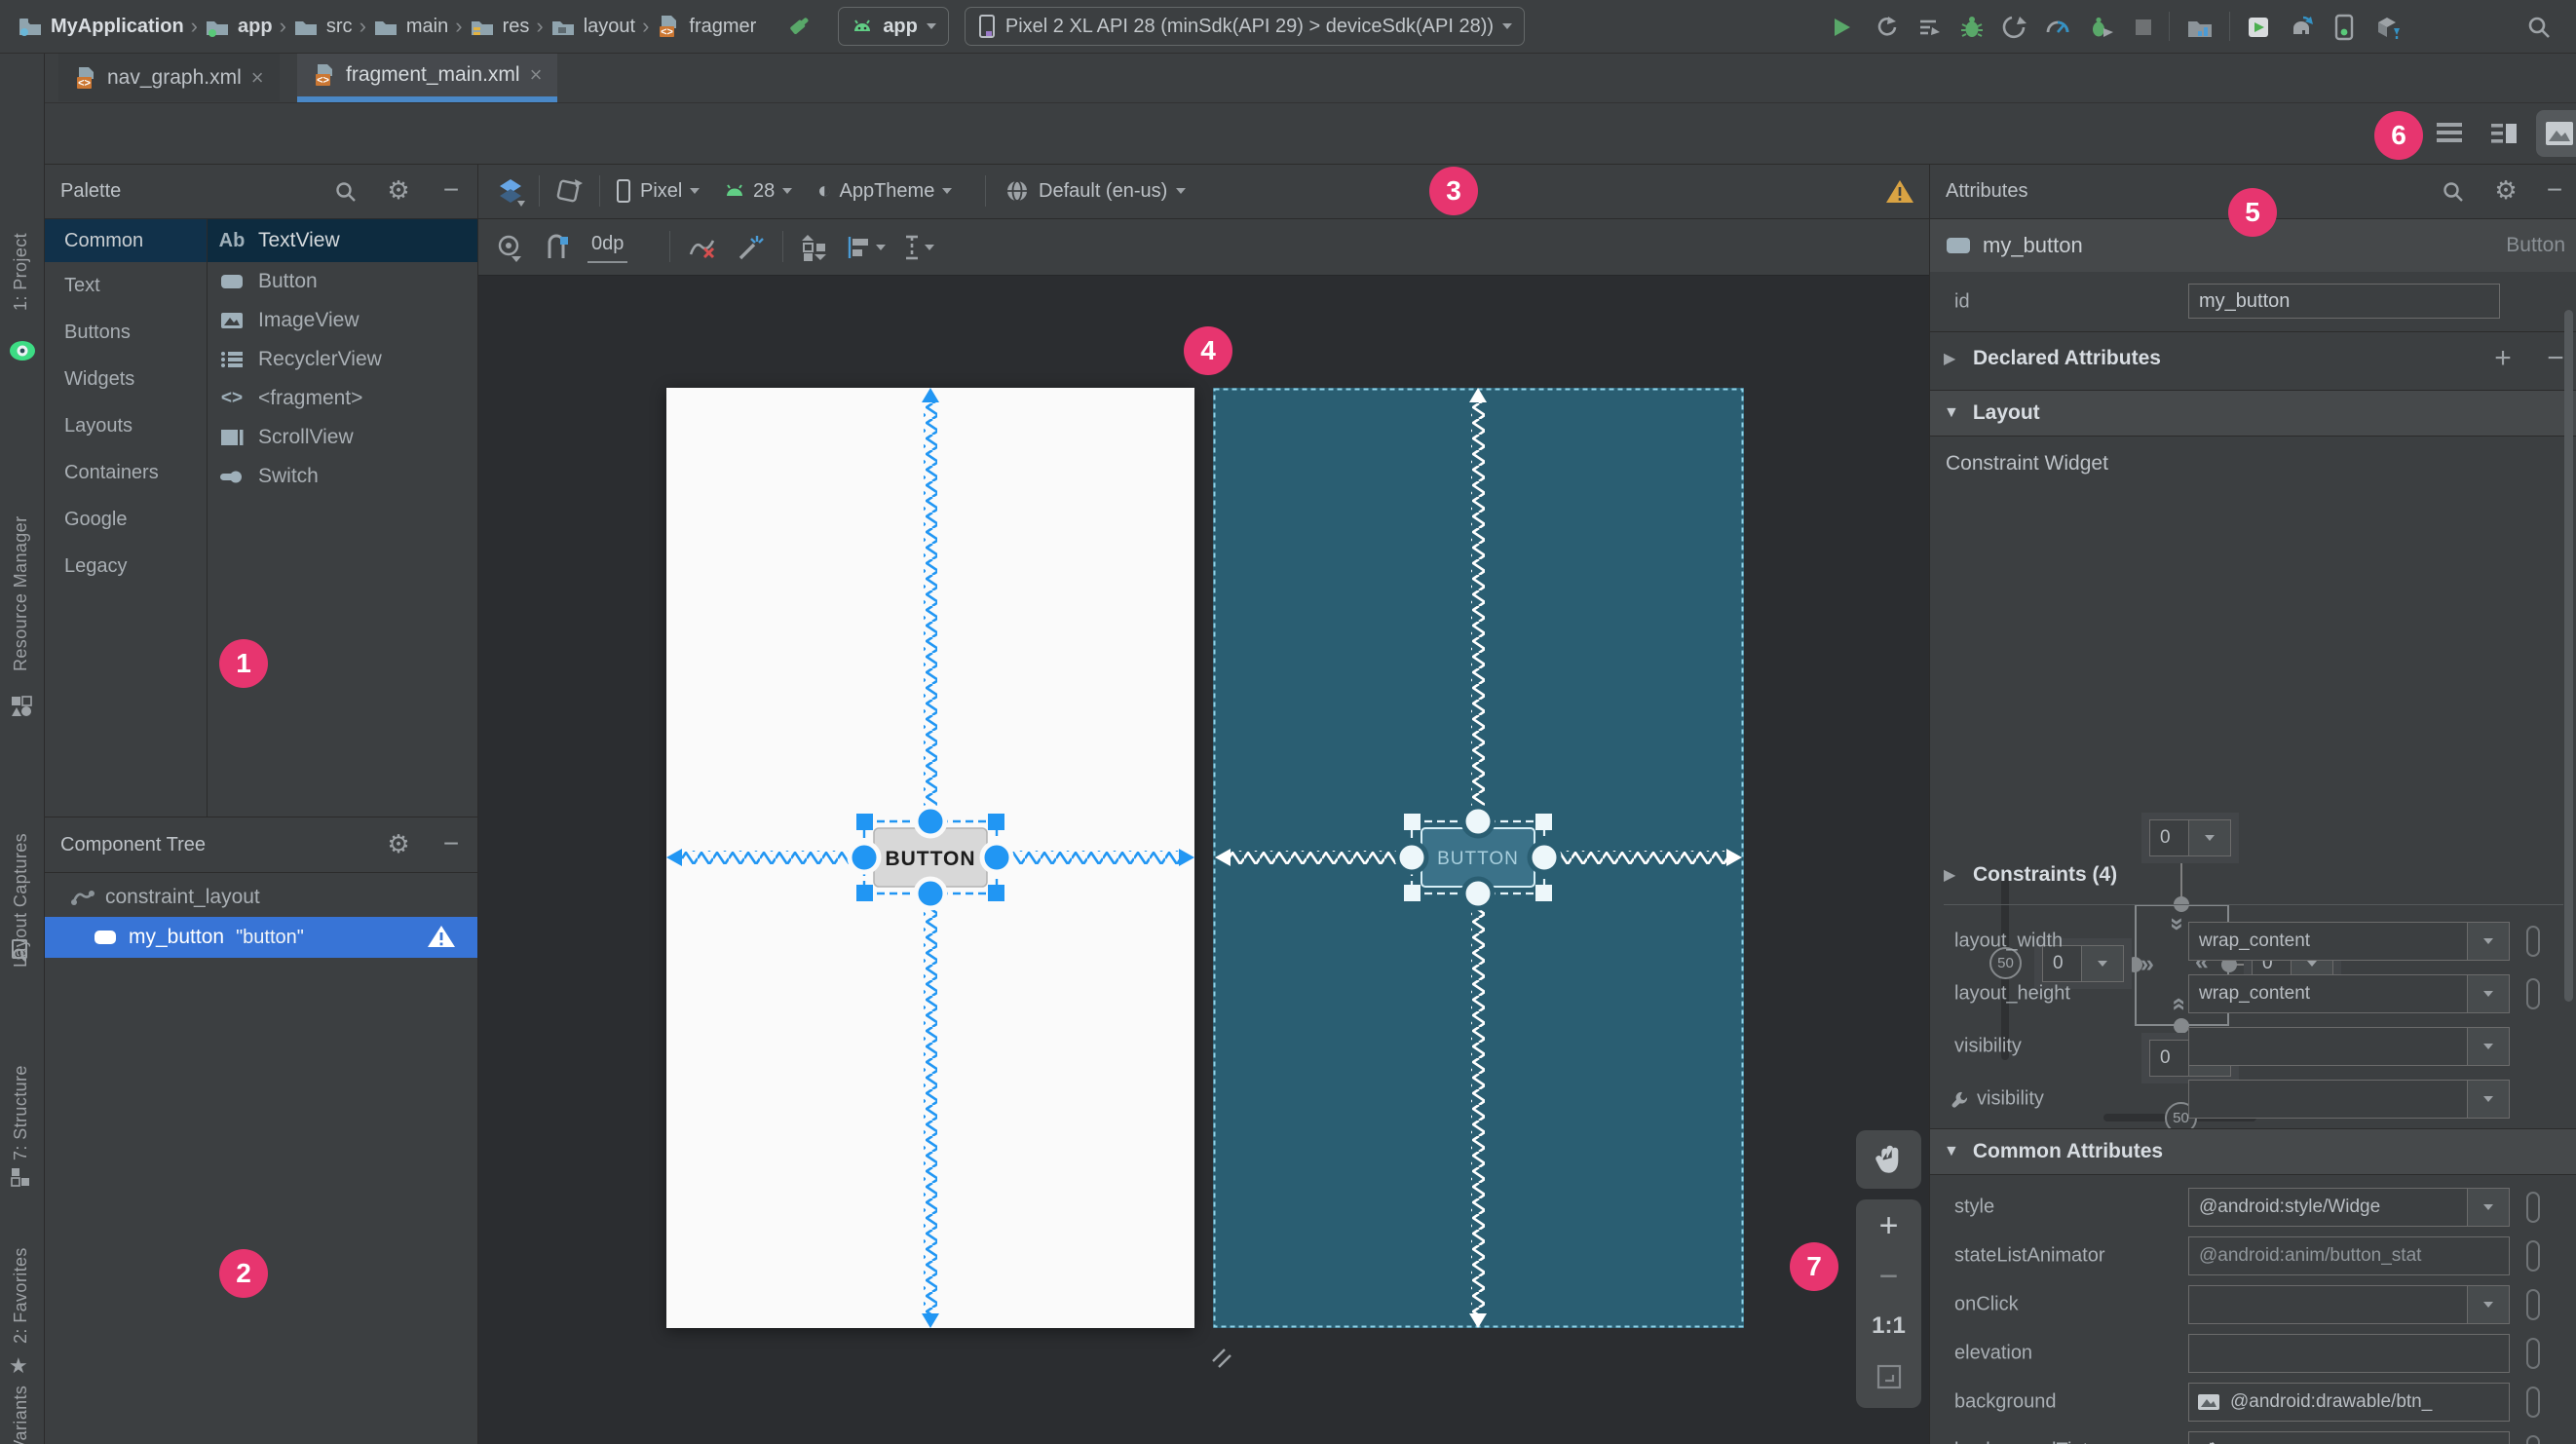  I want to click on debug-button, so click(1971, 28).